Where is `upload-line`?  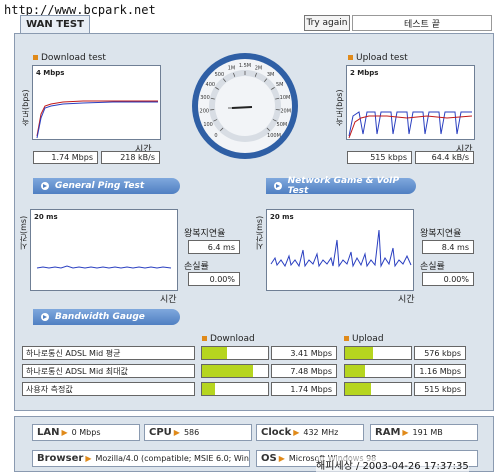
upload-line is located at coordinates (410, 125).